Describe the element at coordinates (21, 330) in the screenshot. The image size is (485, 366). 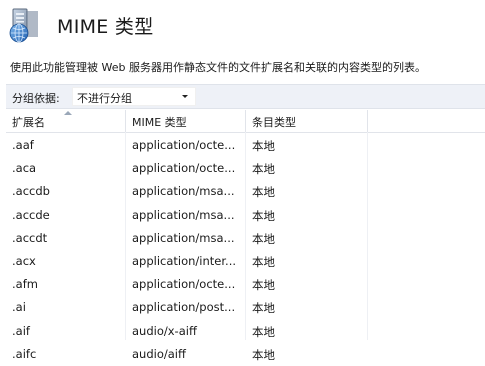
I see `cell-extension: .aif` at that location.